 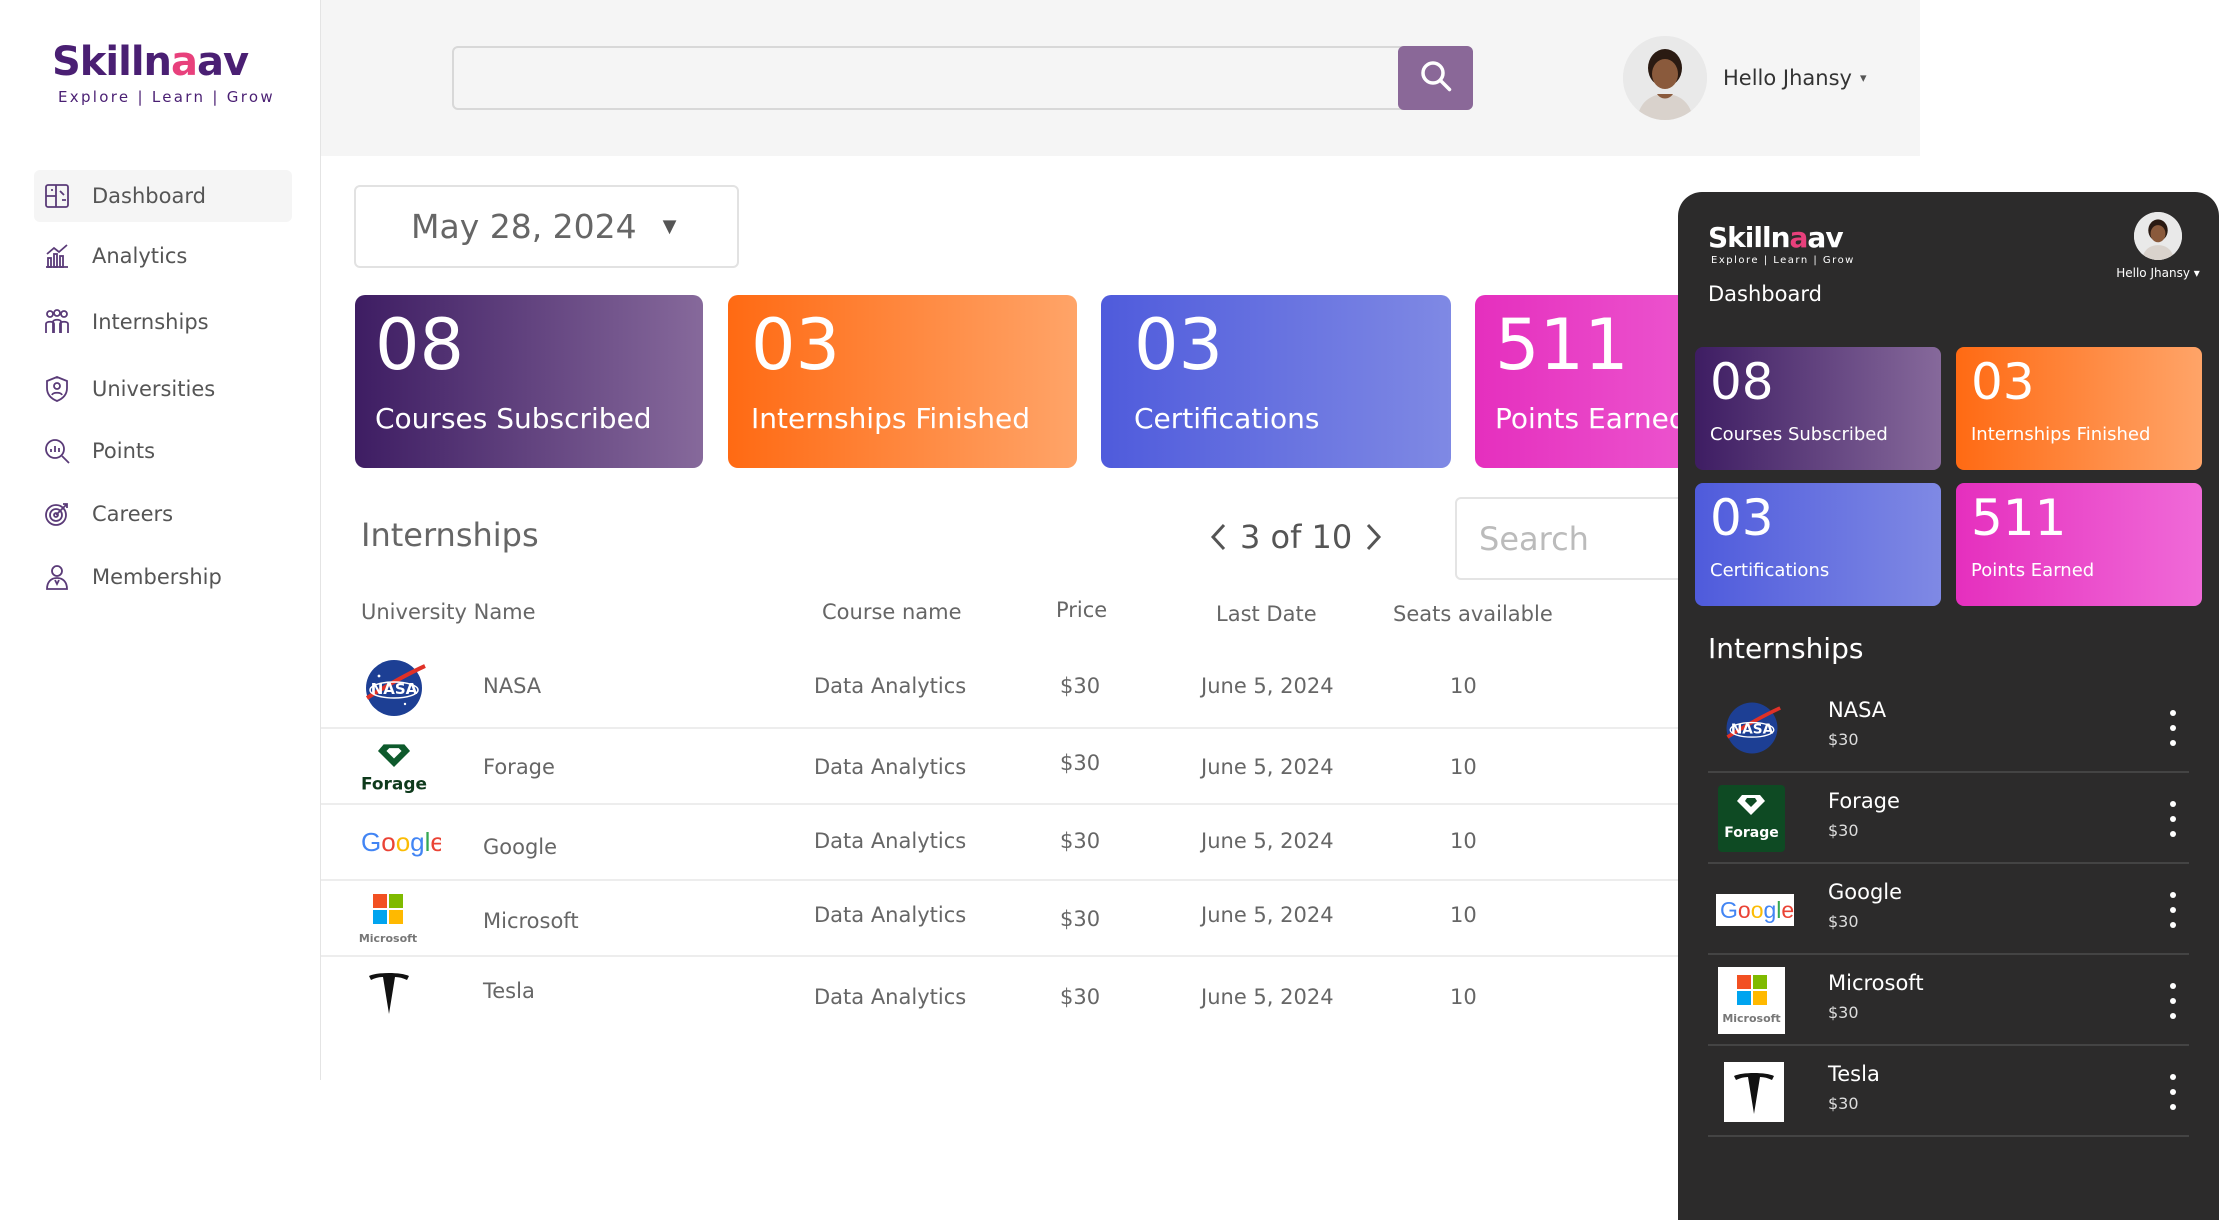 I want to click on stat-card-points: 511 Points Earned, so click(x=2079, y=544).